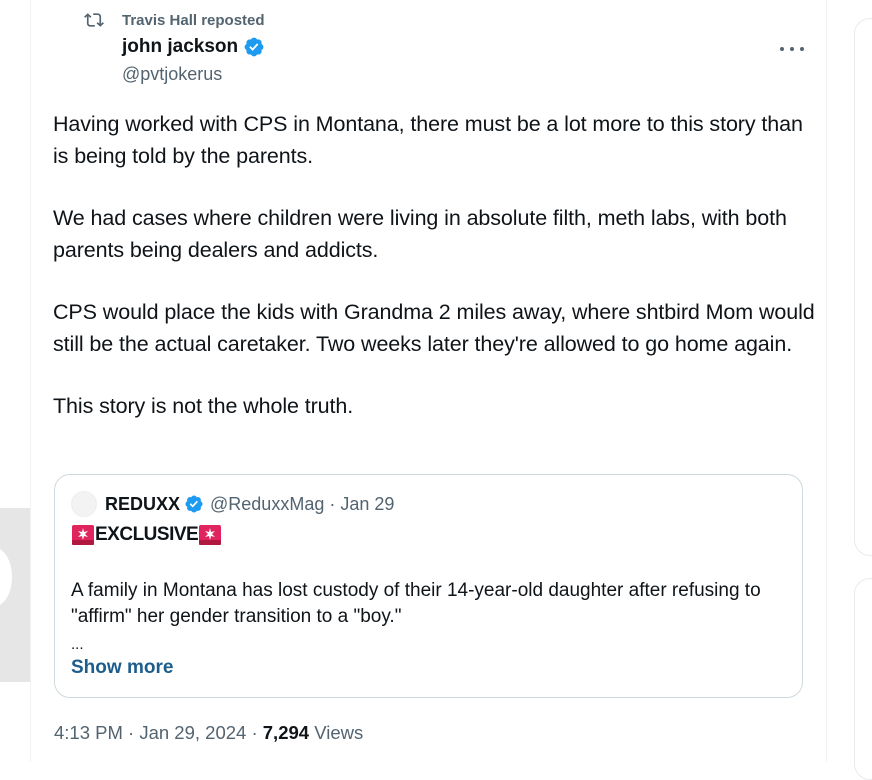 The image size is (872, 780). I want to click on quoted-tag: EXCLUSIVE, so click(146, 535).